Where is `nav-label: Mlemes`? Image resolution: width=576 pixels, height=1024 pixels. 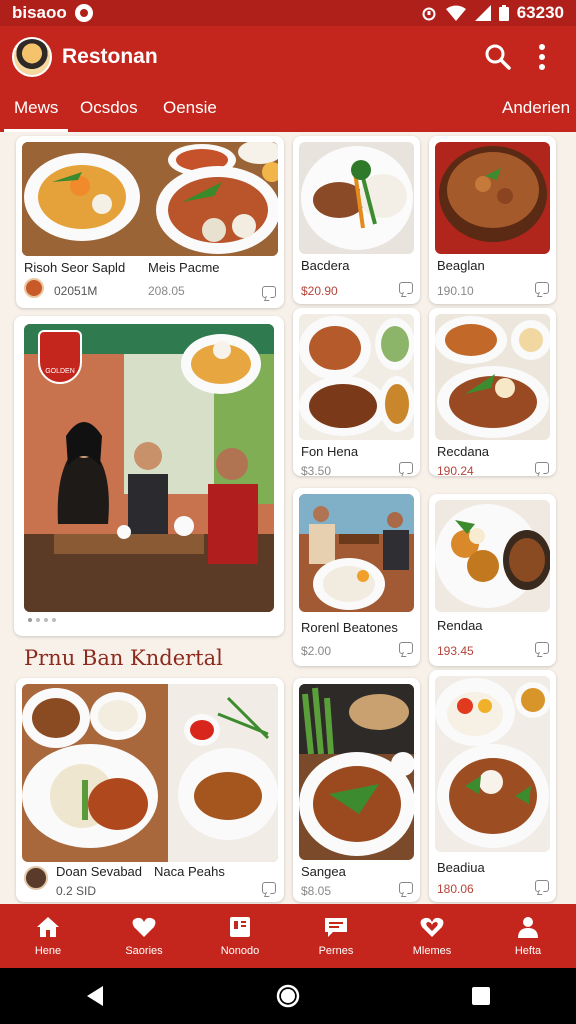 nav-label: Mlemes is located at coordinates (432, 951).